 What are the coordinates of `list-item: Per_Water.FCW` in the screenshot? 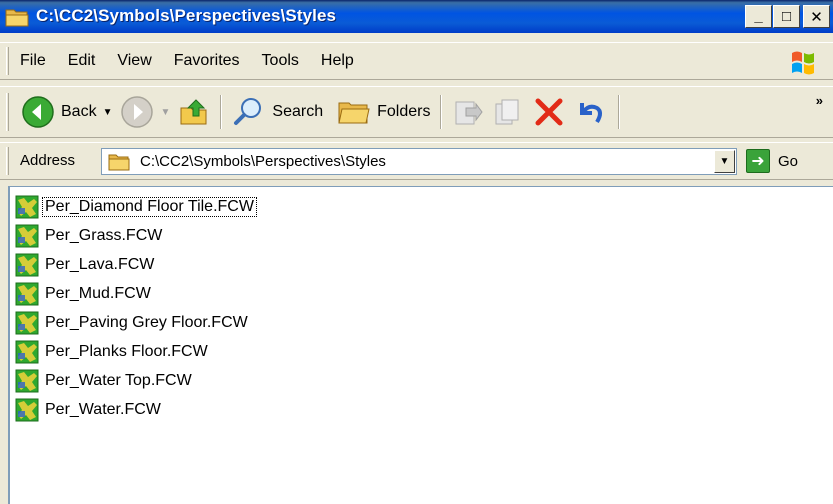 It's located at (135, 409).